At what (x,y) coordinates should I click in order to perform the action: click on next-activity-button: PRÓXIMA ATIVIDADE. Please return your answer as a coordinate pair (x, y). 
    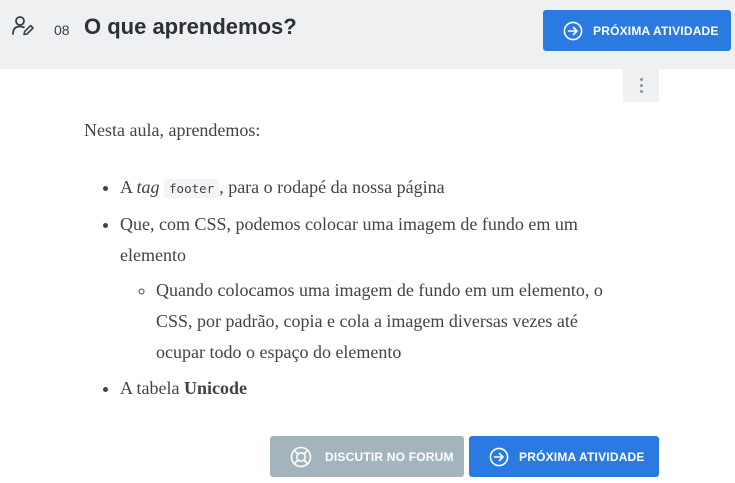
    Looking at the image, I should click on (637, 30).